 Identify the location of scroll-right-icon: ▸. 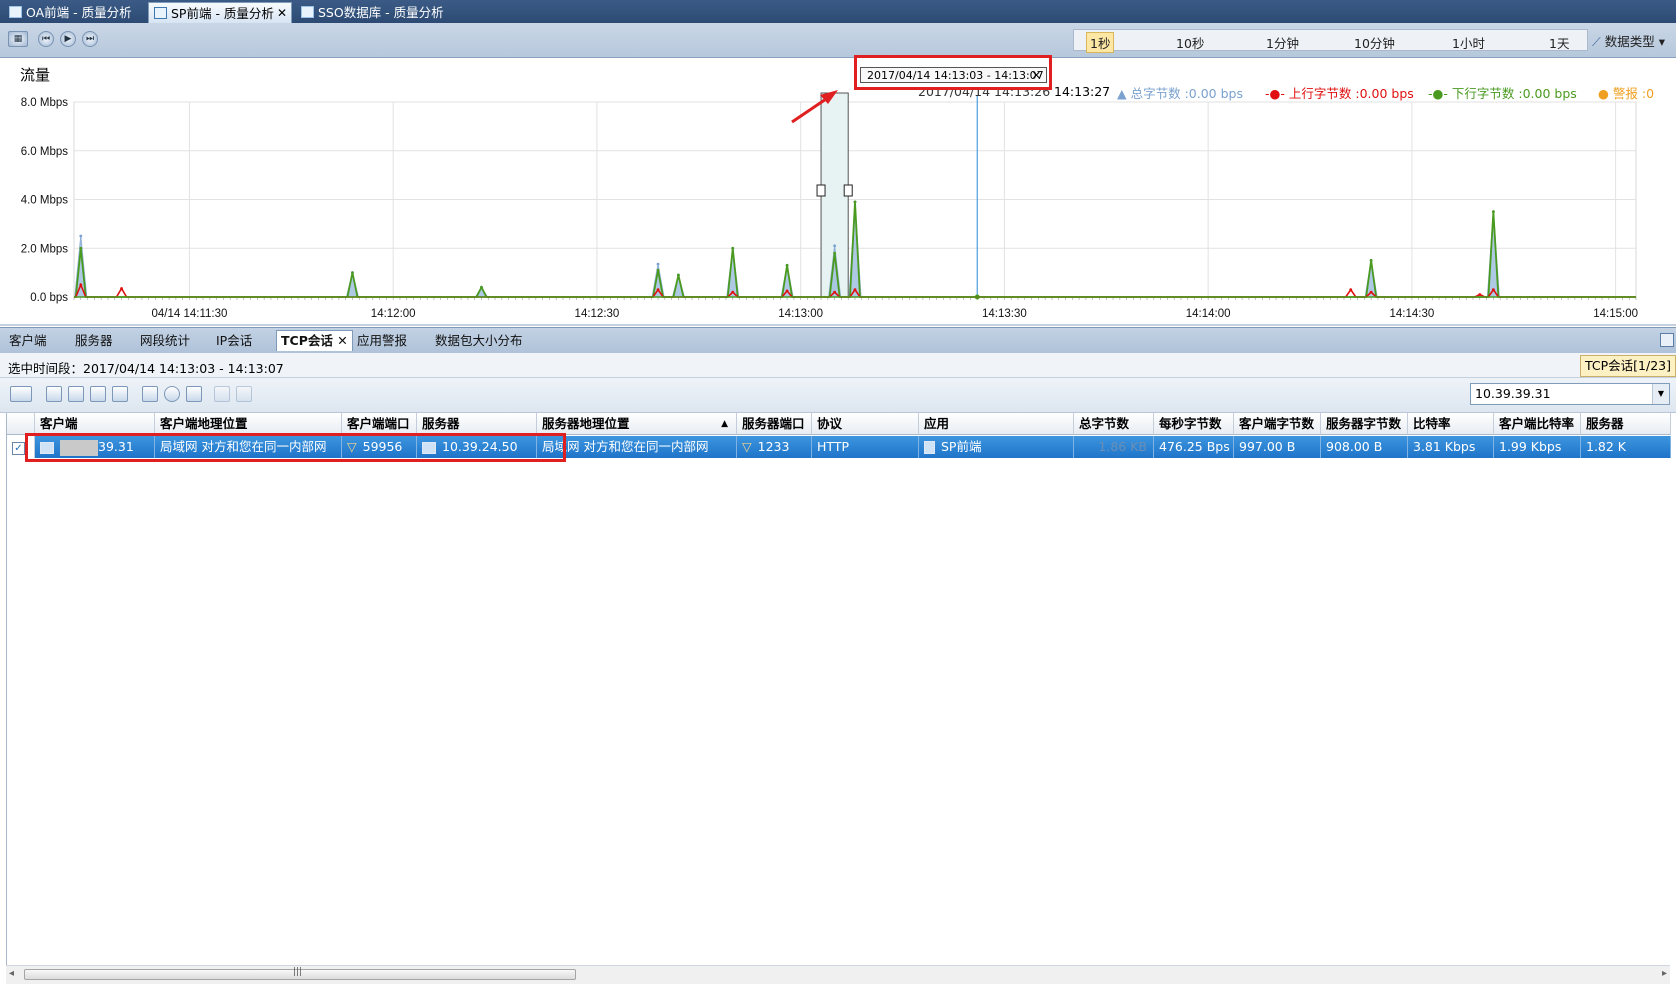
(1664, 973).